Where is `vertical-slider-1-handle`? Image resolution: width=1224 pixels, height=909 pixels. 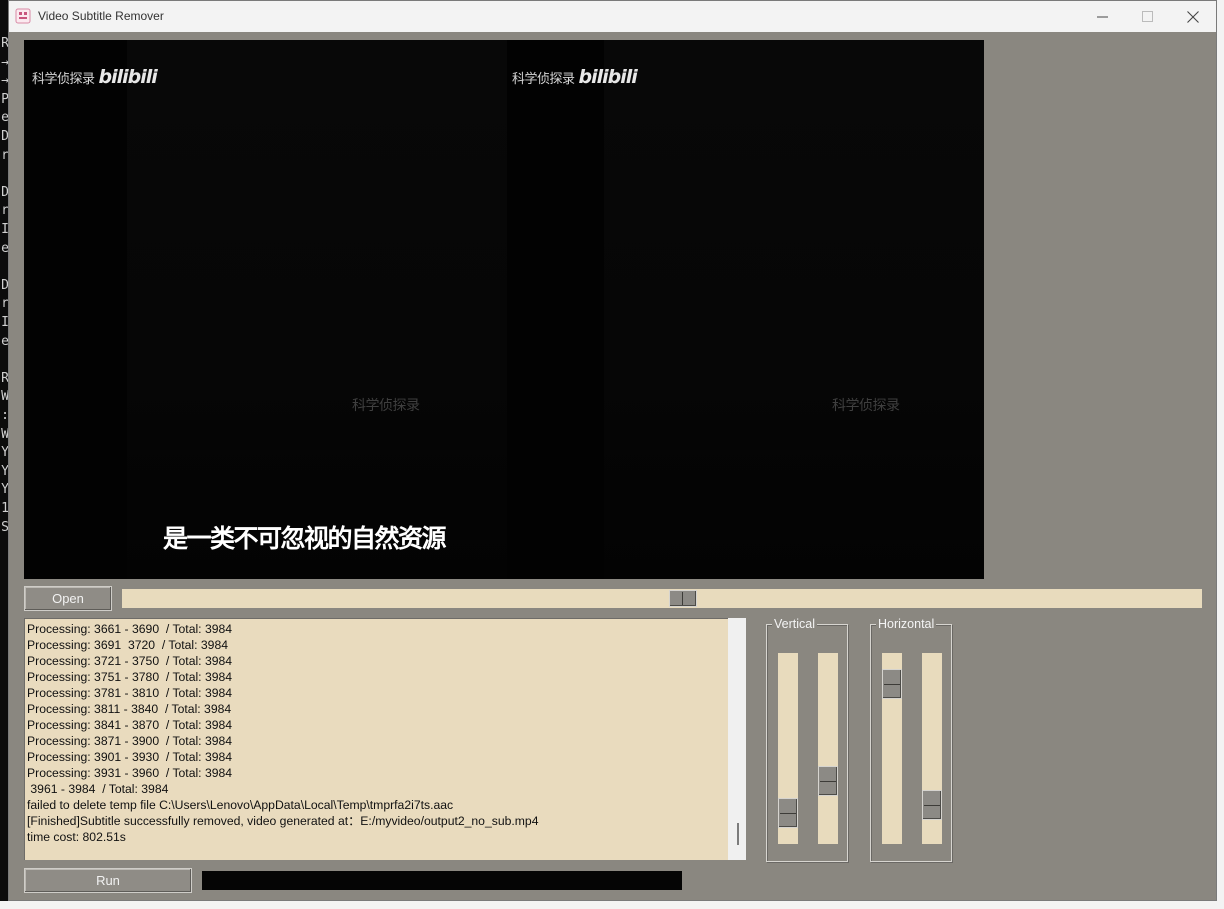 vertical-slider-1-handle is located at coordinates (788, 813).